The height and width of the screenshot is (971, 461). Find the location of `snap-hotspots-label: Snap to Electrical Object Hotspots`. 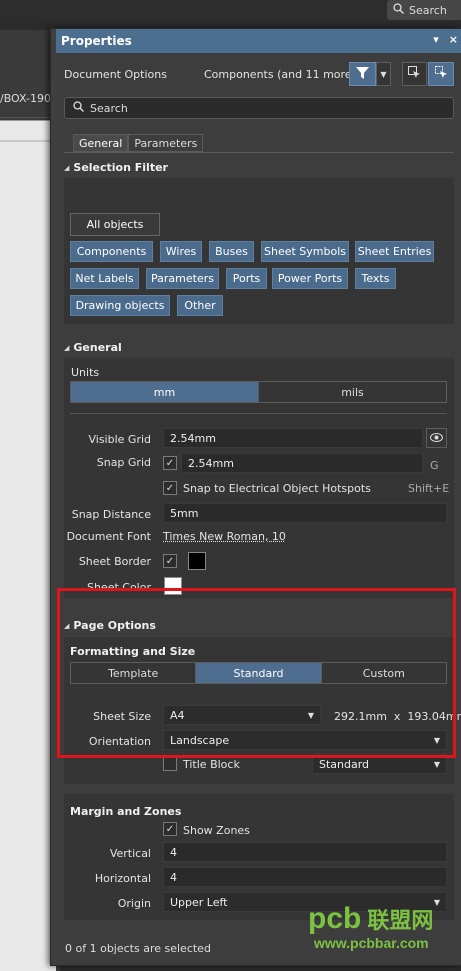

snap-hotspots-label: Snap to Electrical Object Hotspots is located at coordinates (277, 488).